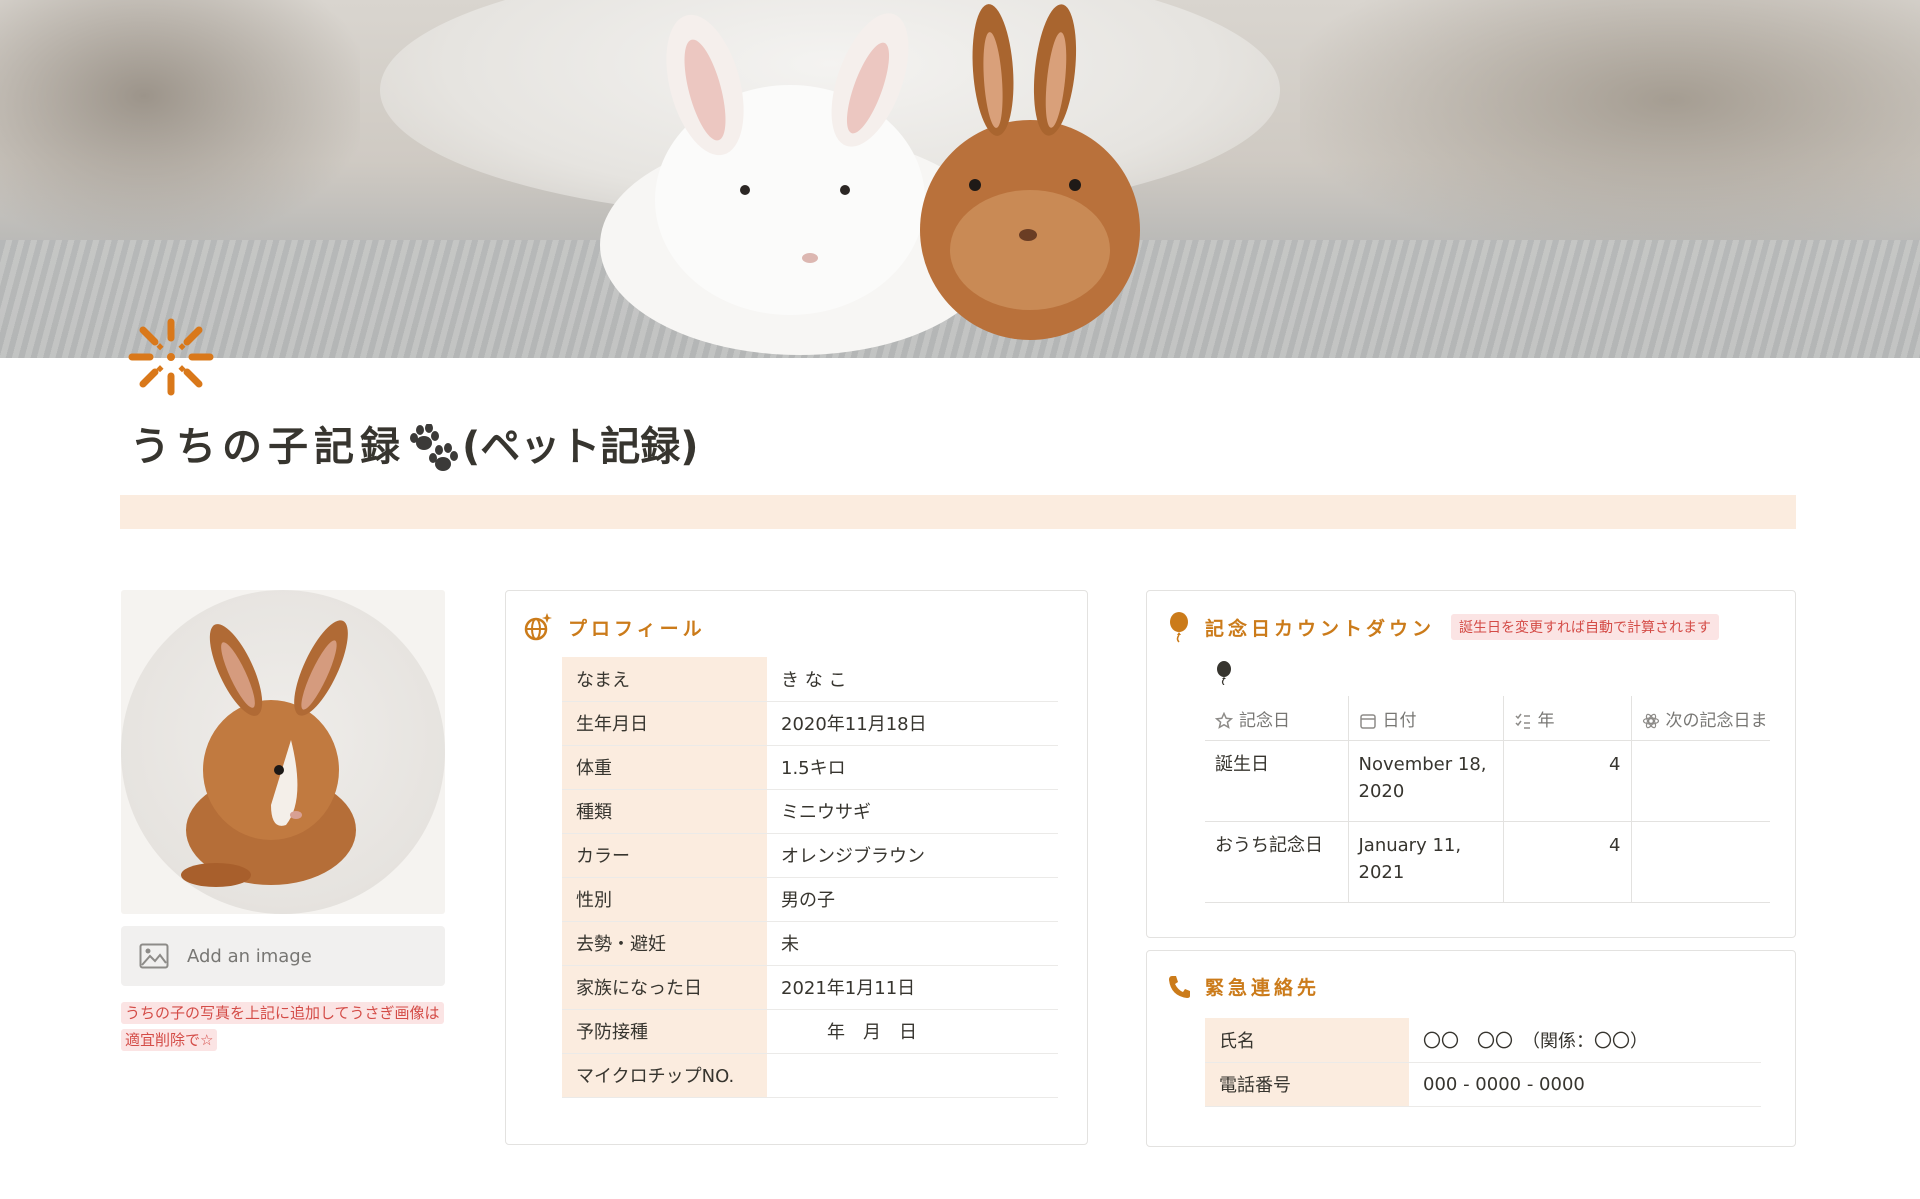  I want to click on profile-value: 1.5キロ, so click(912, 767).